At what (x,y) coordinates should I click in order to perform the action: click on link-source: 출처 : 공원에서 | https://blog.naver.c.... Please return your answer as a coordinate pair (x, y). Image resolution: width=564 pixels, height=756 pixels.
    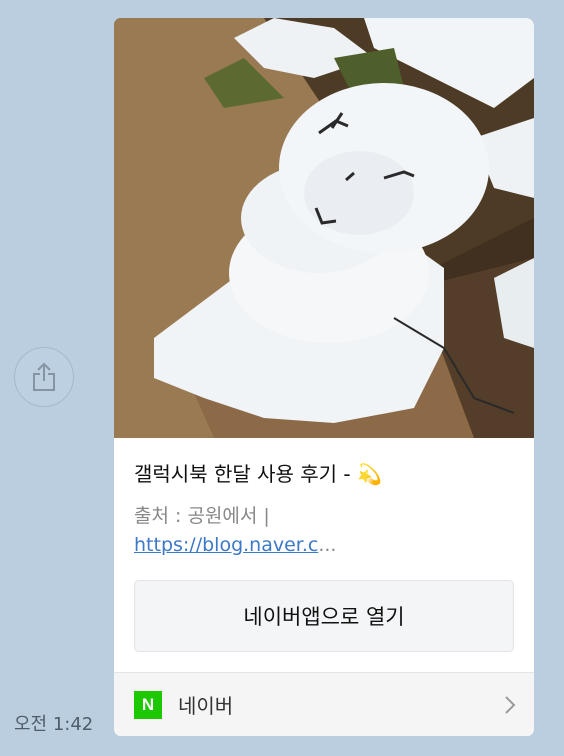
    Looking at the image, I should click on (264, 531).